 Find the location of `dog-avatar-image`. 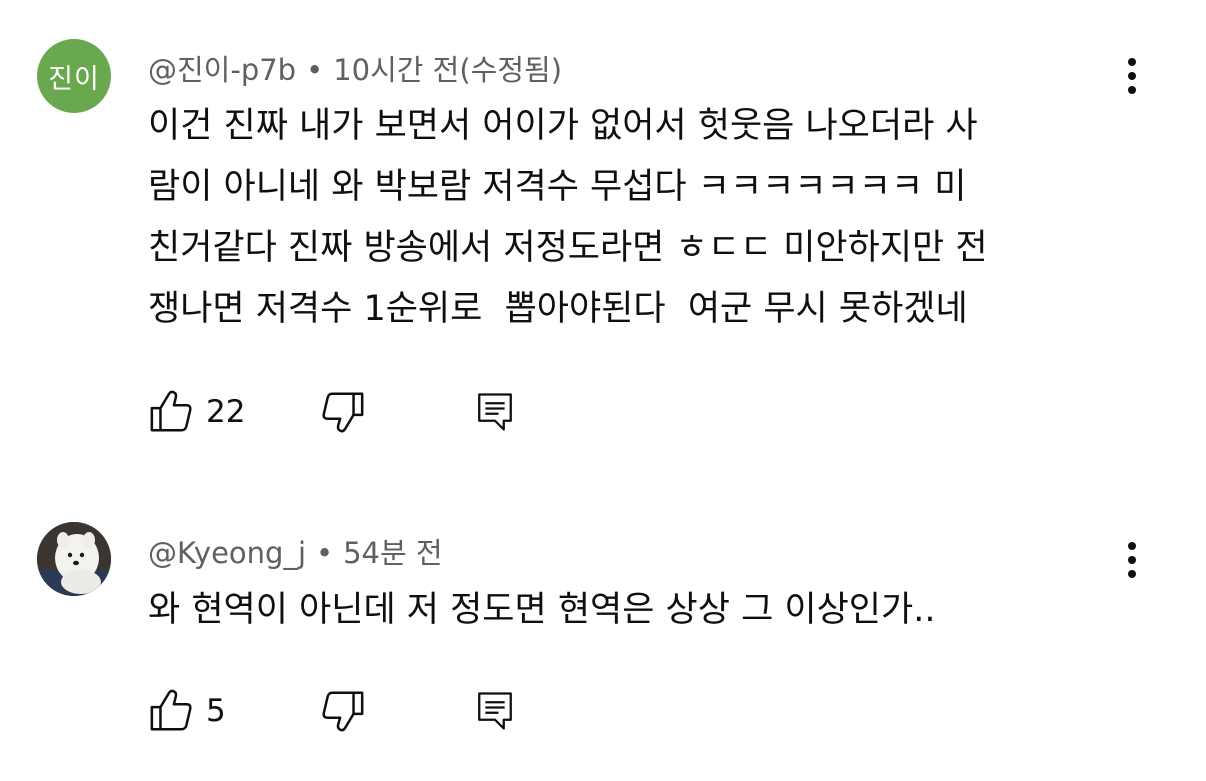

dog-avatar-image is located at coordinates (74, 559).